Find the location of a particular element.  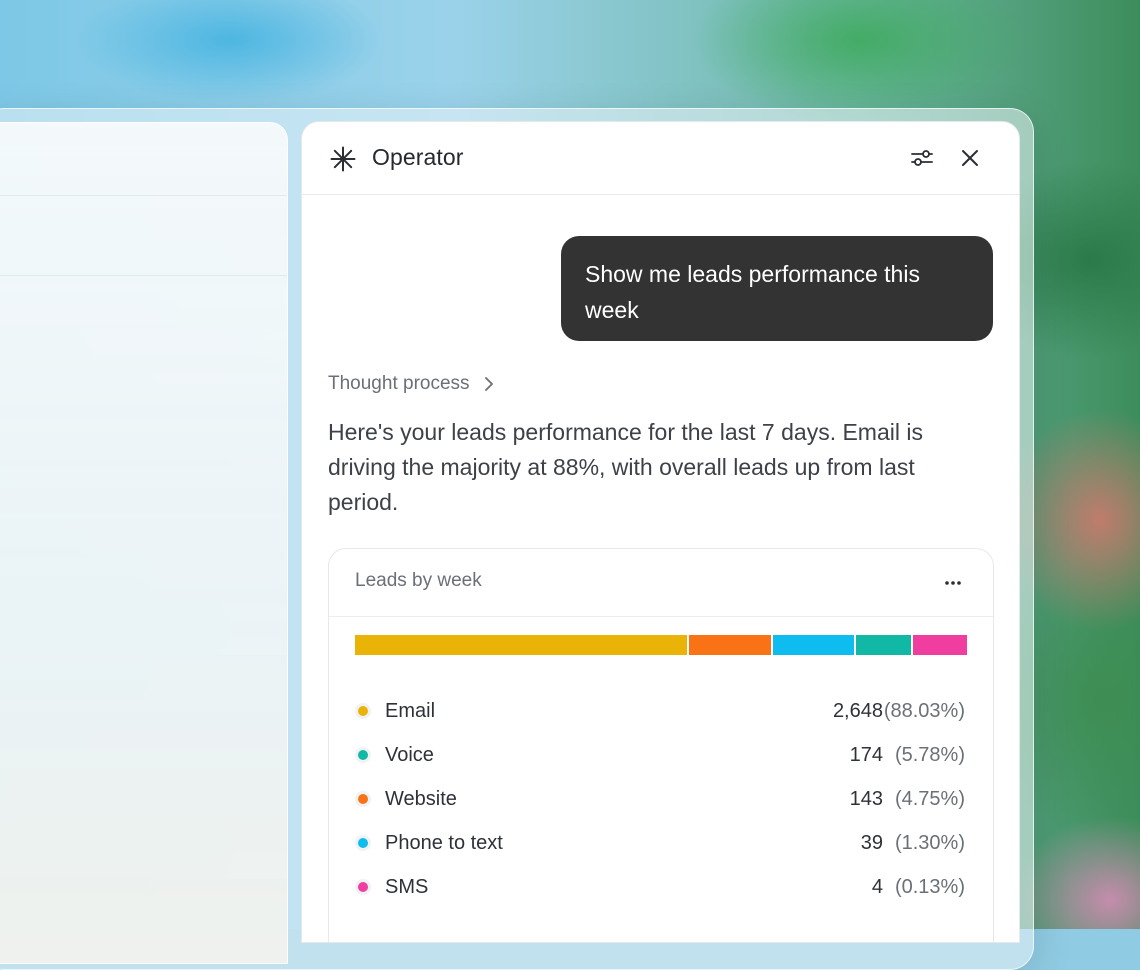

legend-item: Website 143 (4.75%) is located at coordinates (661, 799).